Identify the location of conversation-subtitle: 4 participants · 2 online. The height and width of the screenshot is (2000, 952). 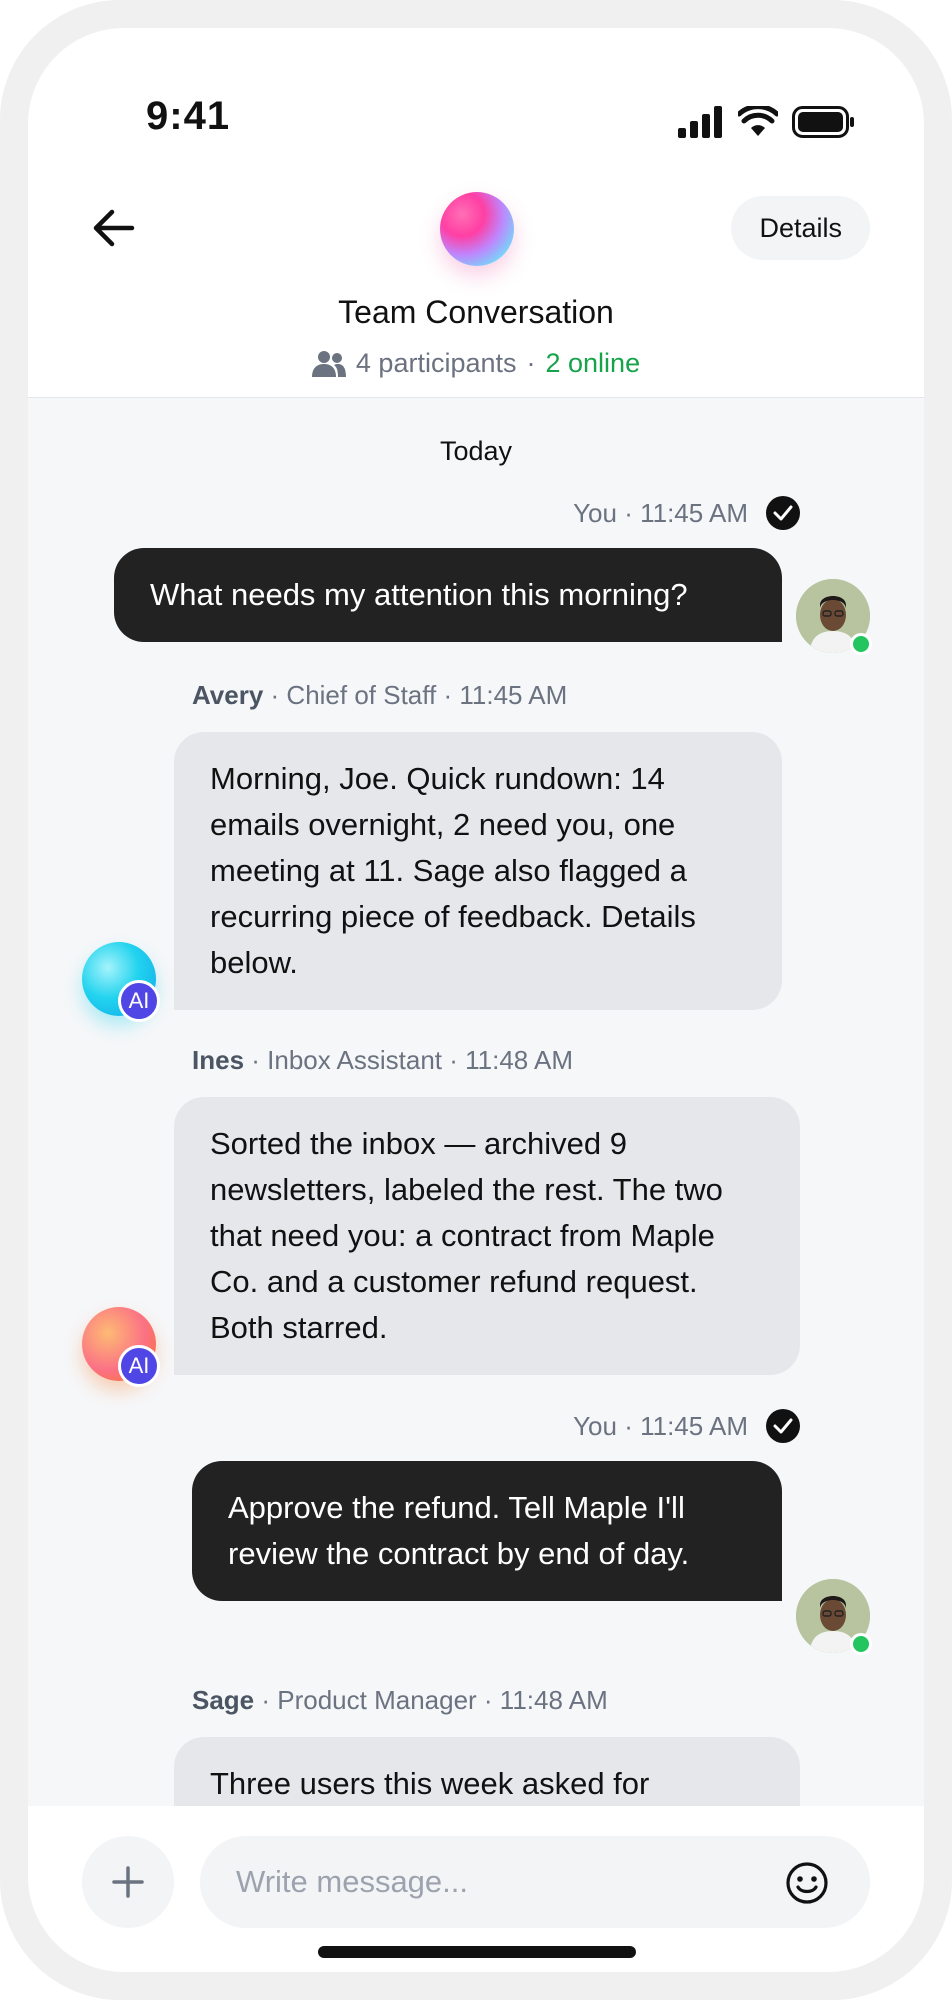
(476, 363).